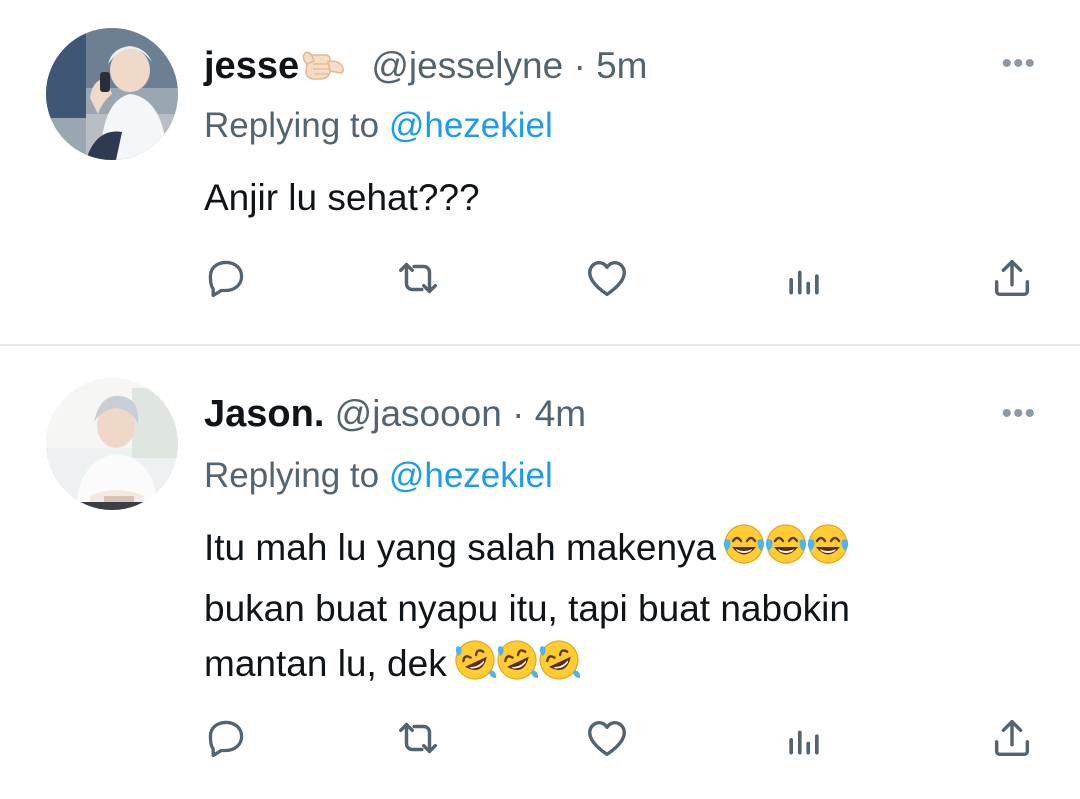  What do you see at coordinates (251, 66) in the screenshot?
I see `display-name: jesse` at bounding box center [251, 66].